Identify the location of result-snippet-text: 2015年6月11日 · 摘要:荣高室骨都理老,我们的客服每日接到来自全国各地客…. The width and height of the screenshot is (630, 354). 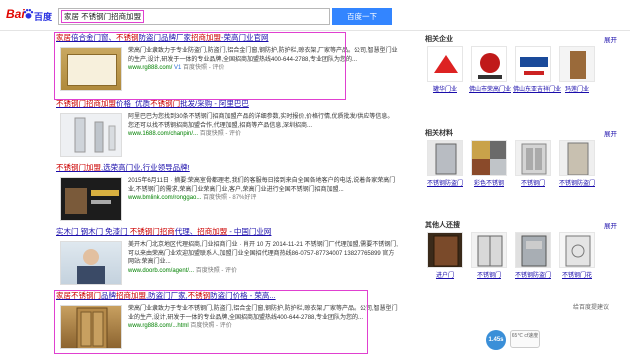
(262, 185).